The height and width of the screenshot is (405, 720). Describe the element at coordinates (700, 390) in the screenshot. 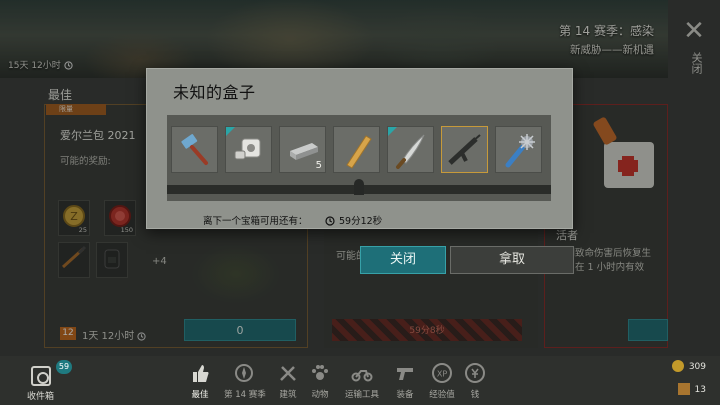

I see `crate-amount: 13` at that location.